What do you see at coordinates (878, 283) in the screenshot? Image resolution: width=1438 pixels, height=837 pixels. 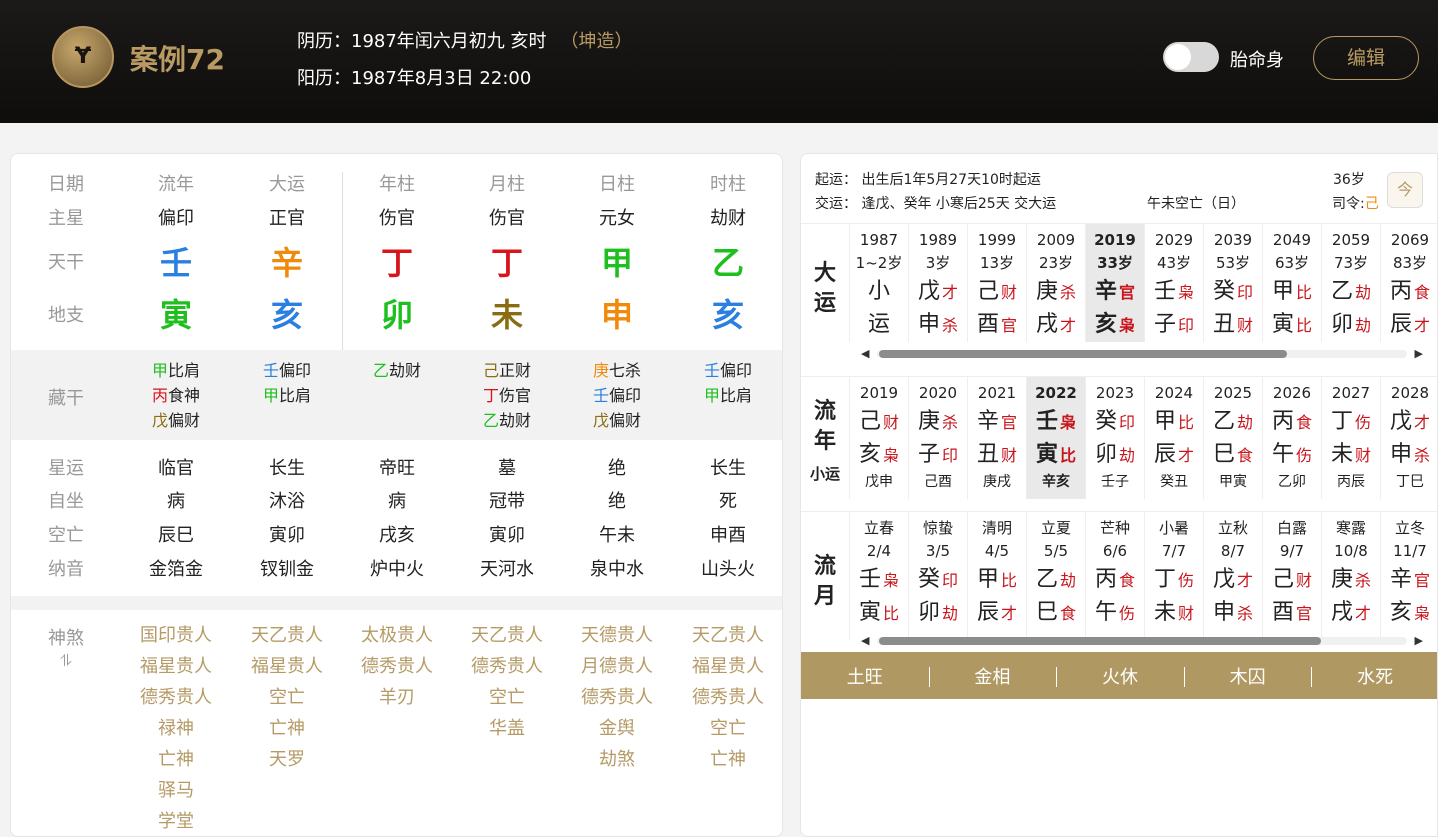 I see `dayun-column: 1987 1~2岁小运` at bounding box center [878, 283].